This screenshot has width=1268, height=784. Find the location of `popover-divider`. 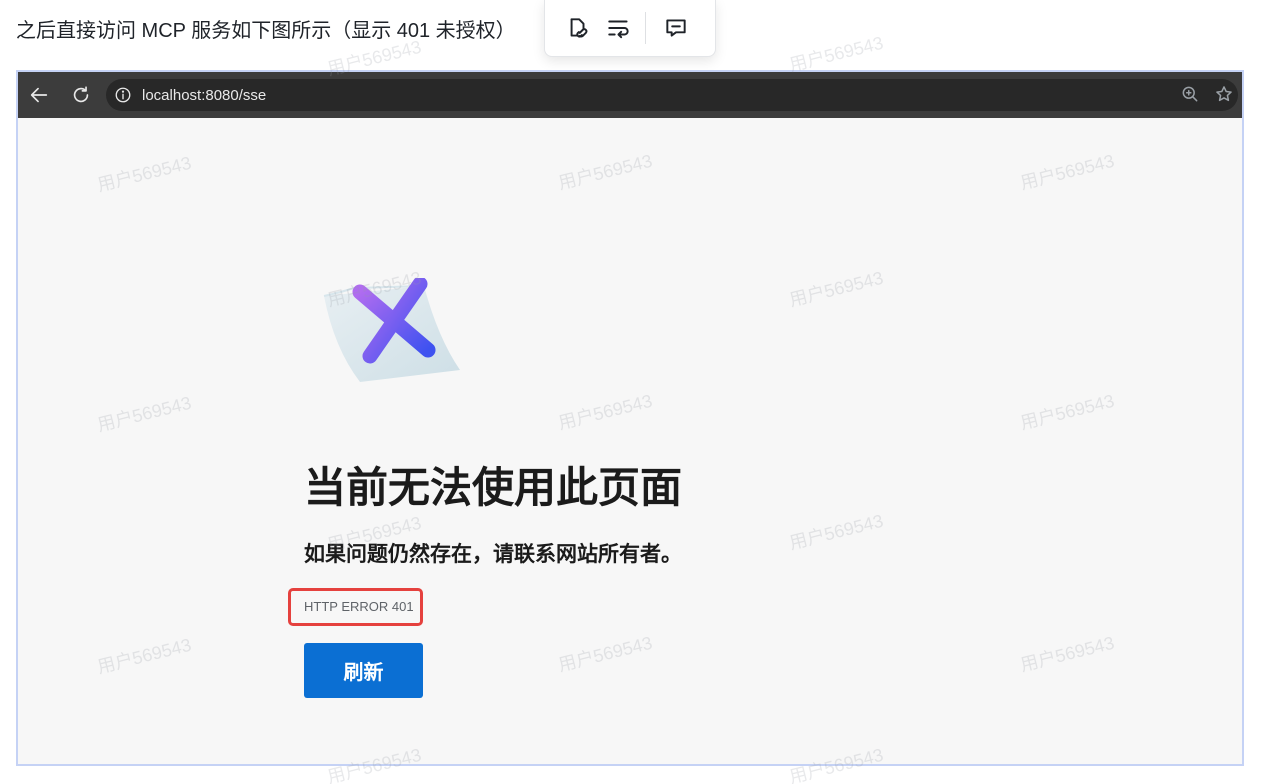

popover-divider is located at coordinates (645, 28).